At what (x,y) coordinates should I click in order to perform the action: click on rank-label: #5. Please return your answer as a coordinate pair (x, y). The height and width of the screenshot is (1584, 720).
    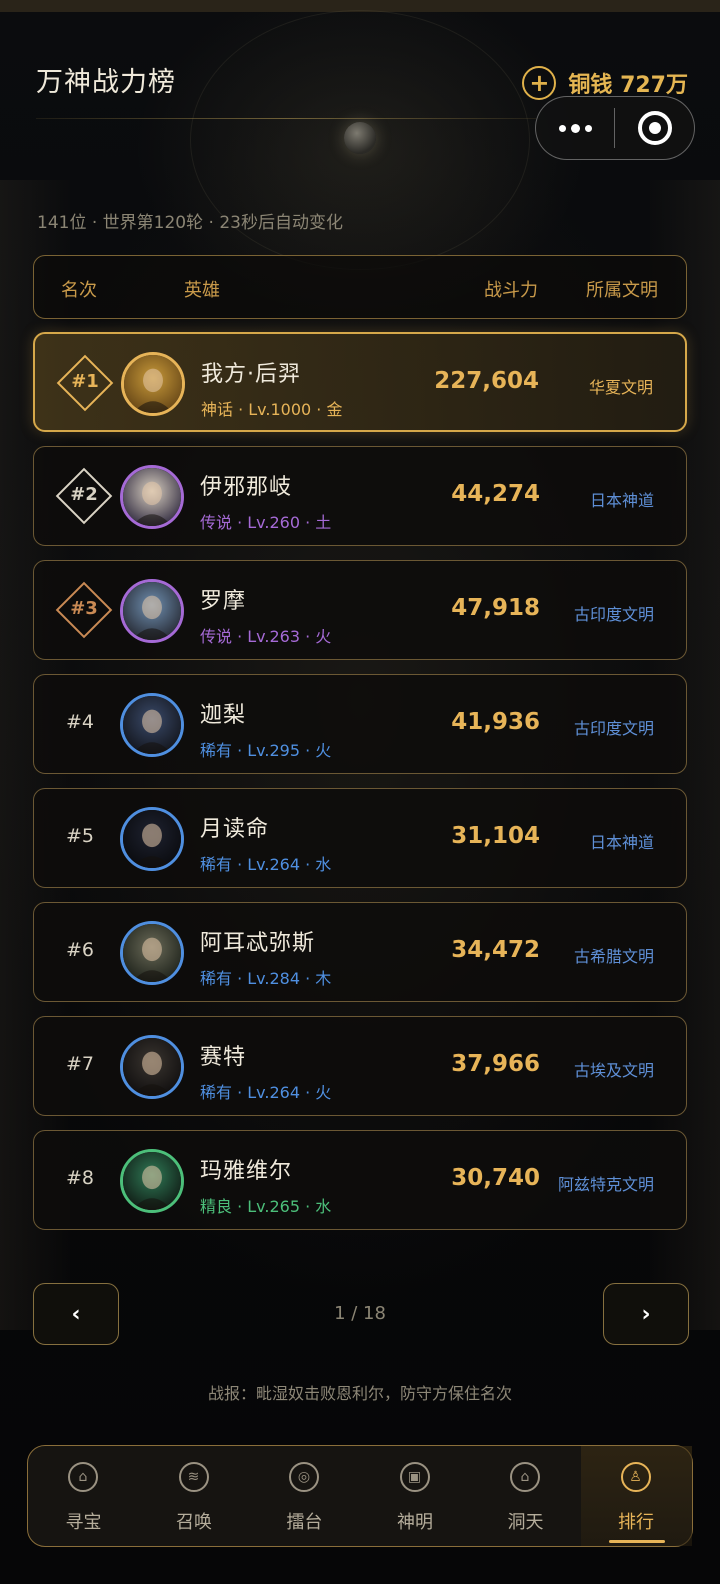
    Looking at the image, I should click on (80, 836).